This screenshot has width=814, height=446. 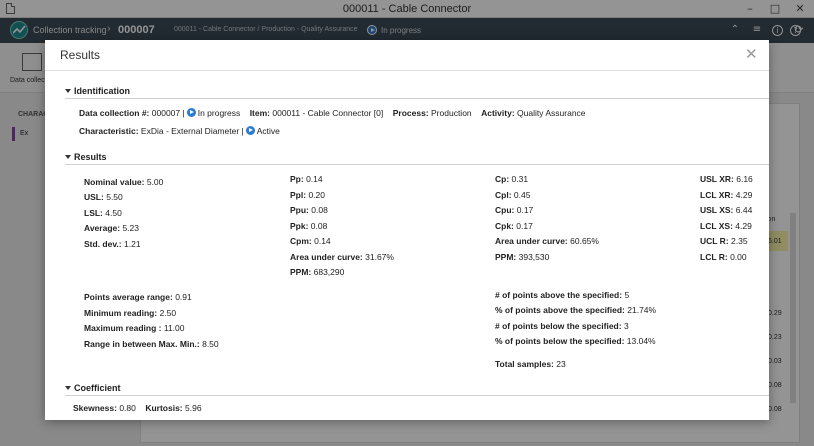 I want to click on stat-cpm: Cpm: 0.14, so click(x=310, y=241).